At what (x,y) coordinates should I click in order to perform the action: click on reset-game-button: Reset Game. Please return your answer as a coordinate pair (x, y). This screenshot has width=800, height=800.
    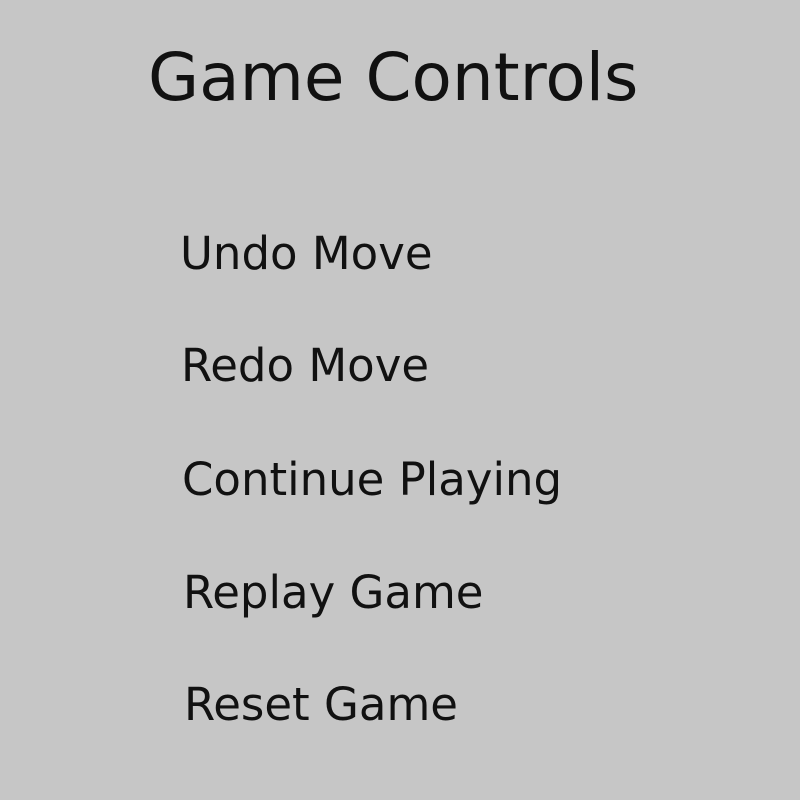
    Looking at the image, I should click on (321, 705).